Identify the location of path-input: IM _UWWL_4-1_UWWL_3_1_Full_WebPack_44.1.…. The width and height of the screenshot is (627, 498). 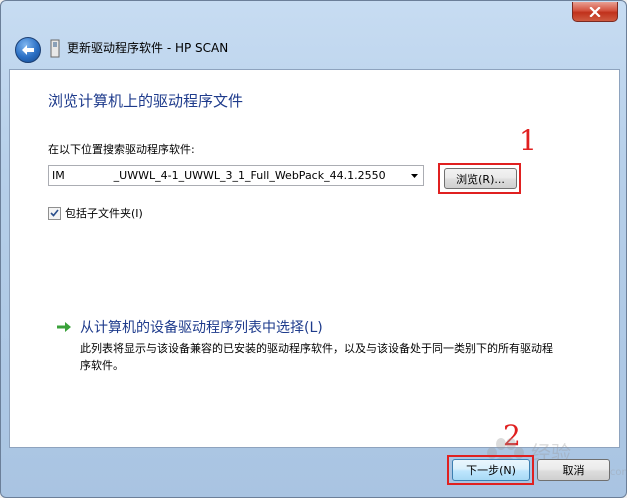
(227, 175).